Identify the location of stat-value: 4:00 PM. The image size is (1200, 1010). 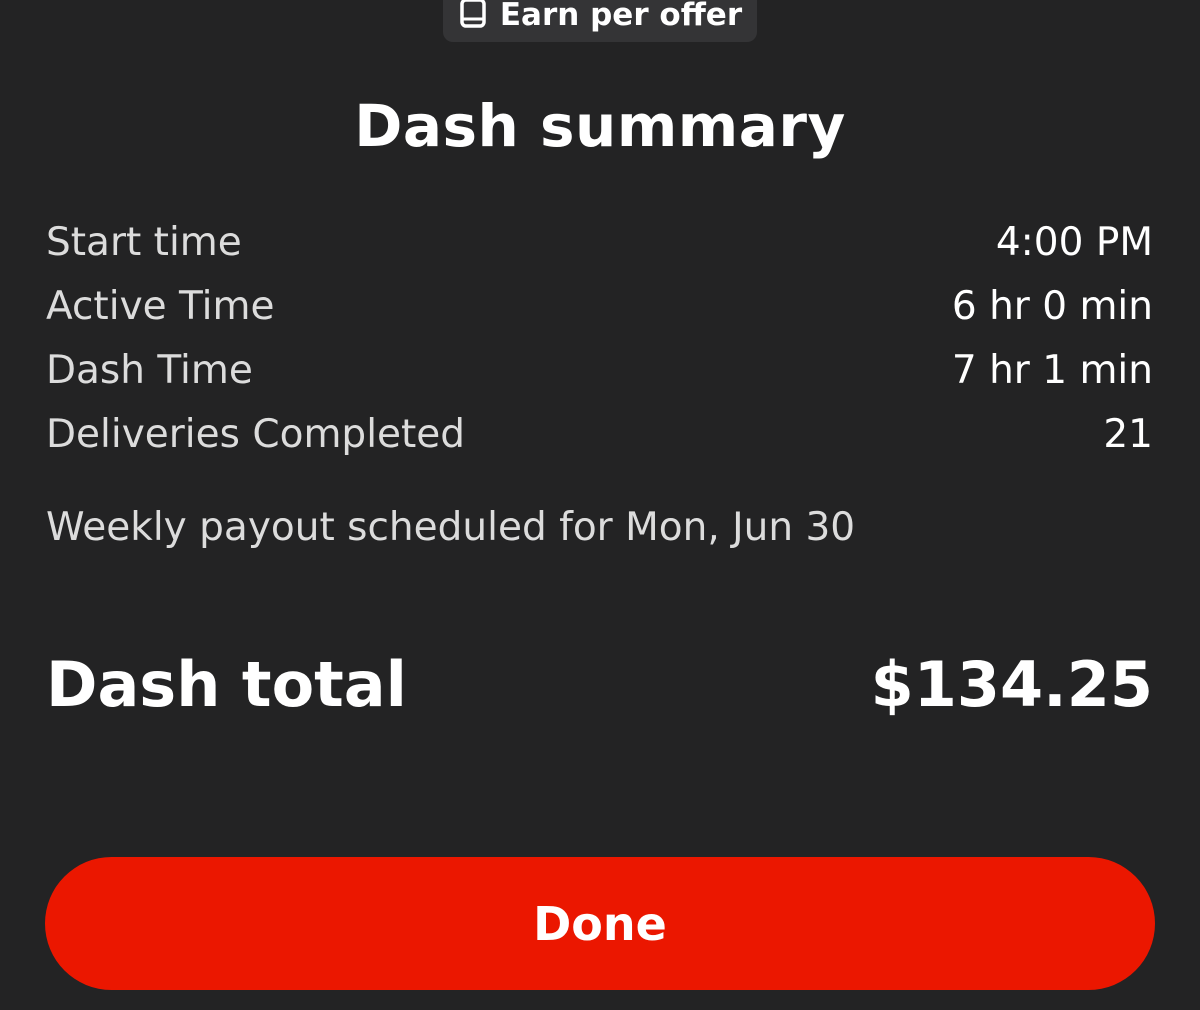
(1074, 242).